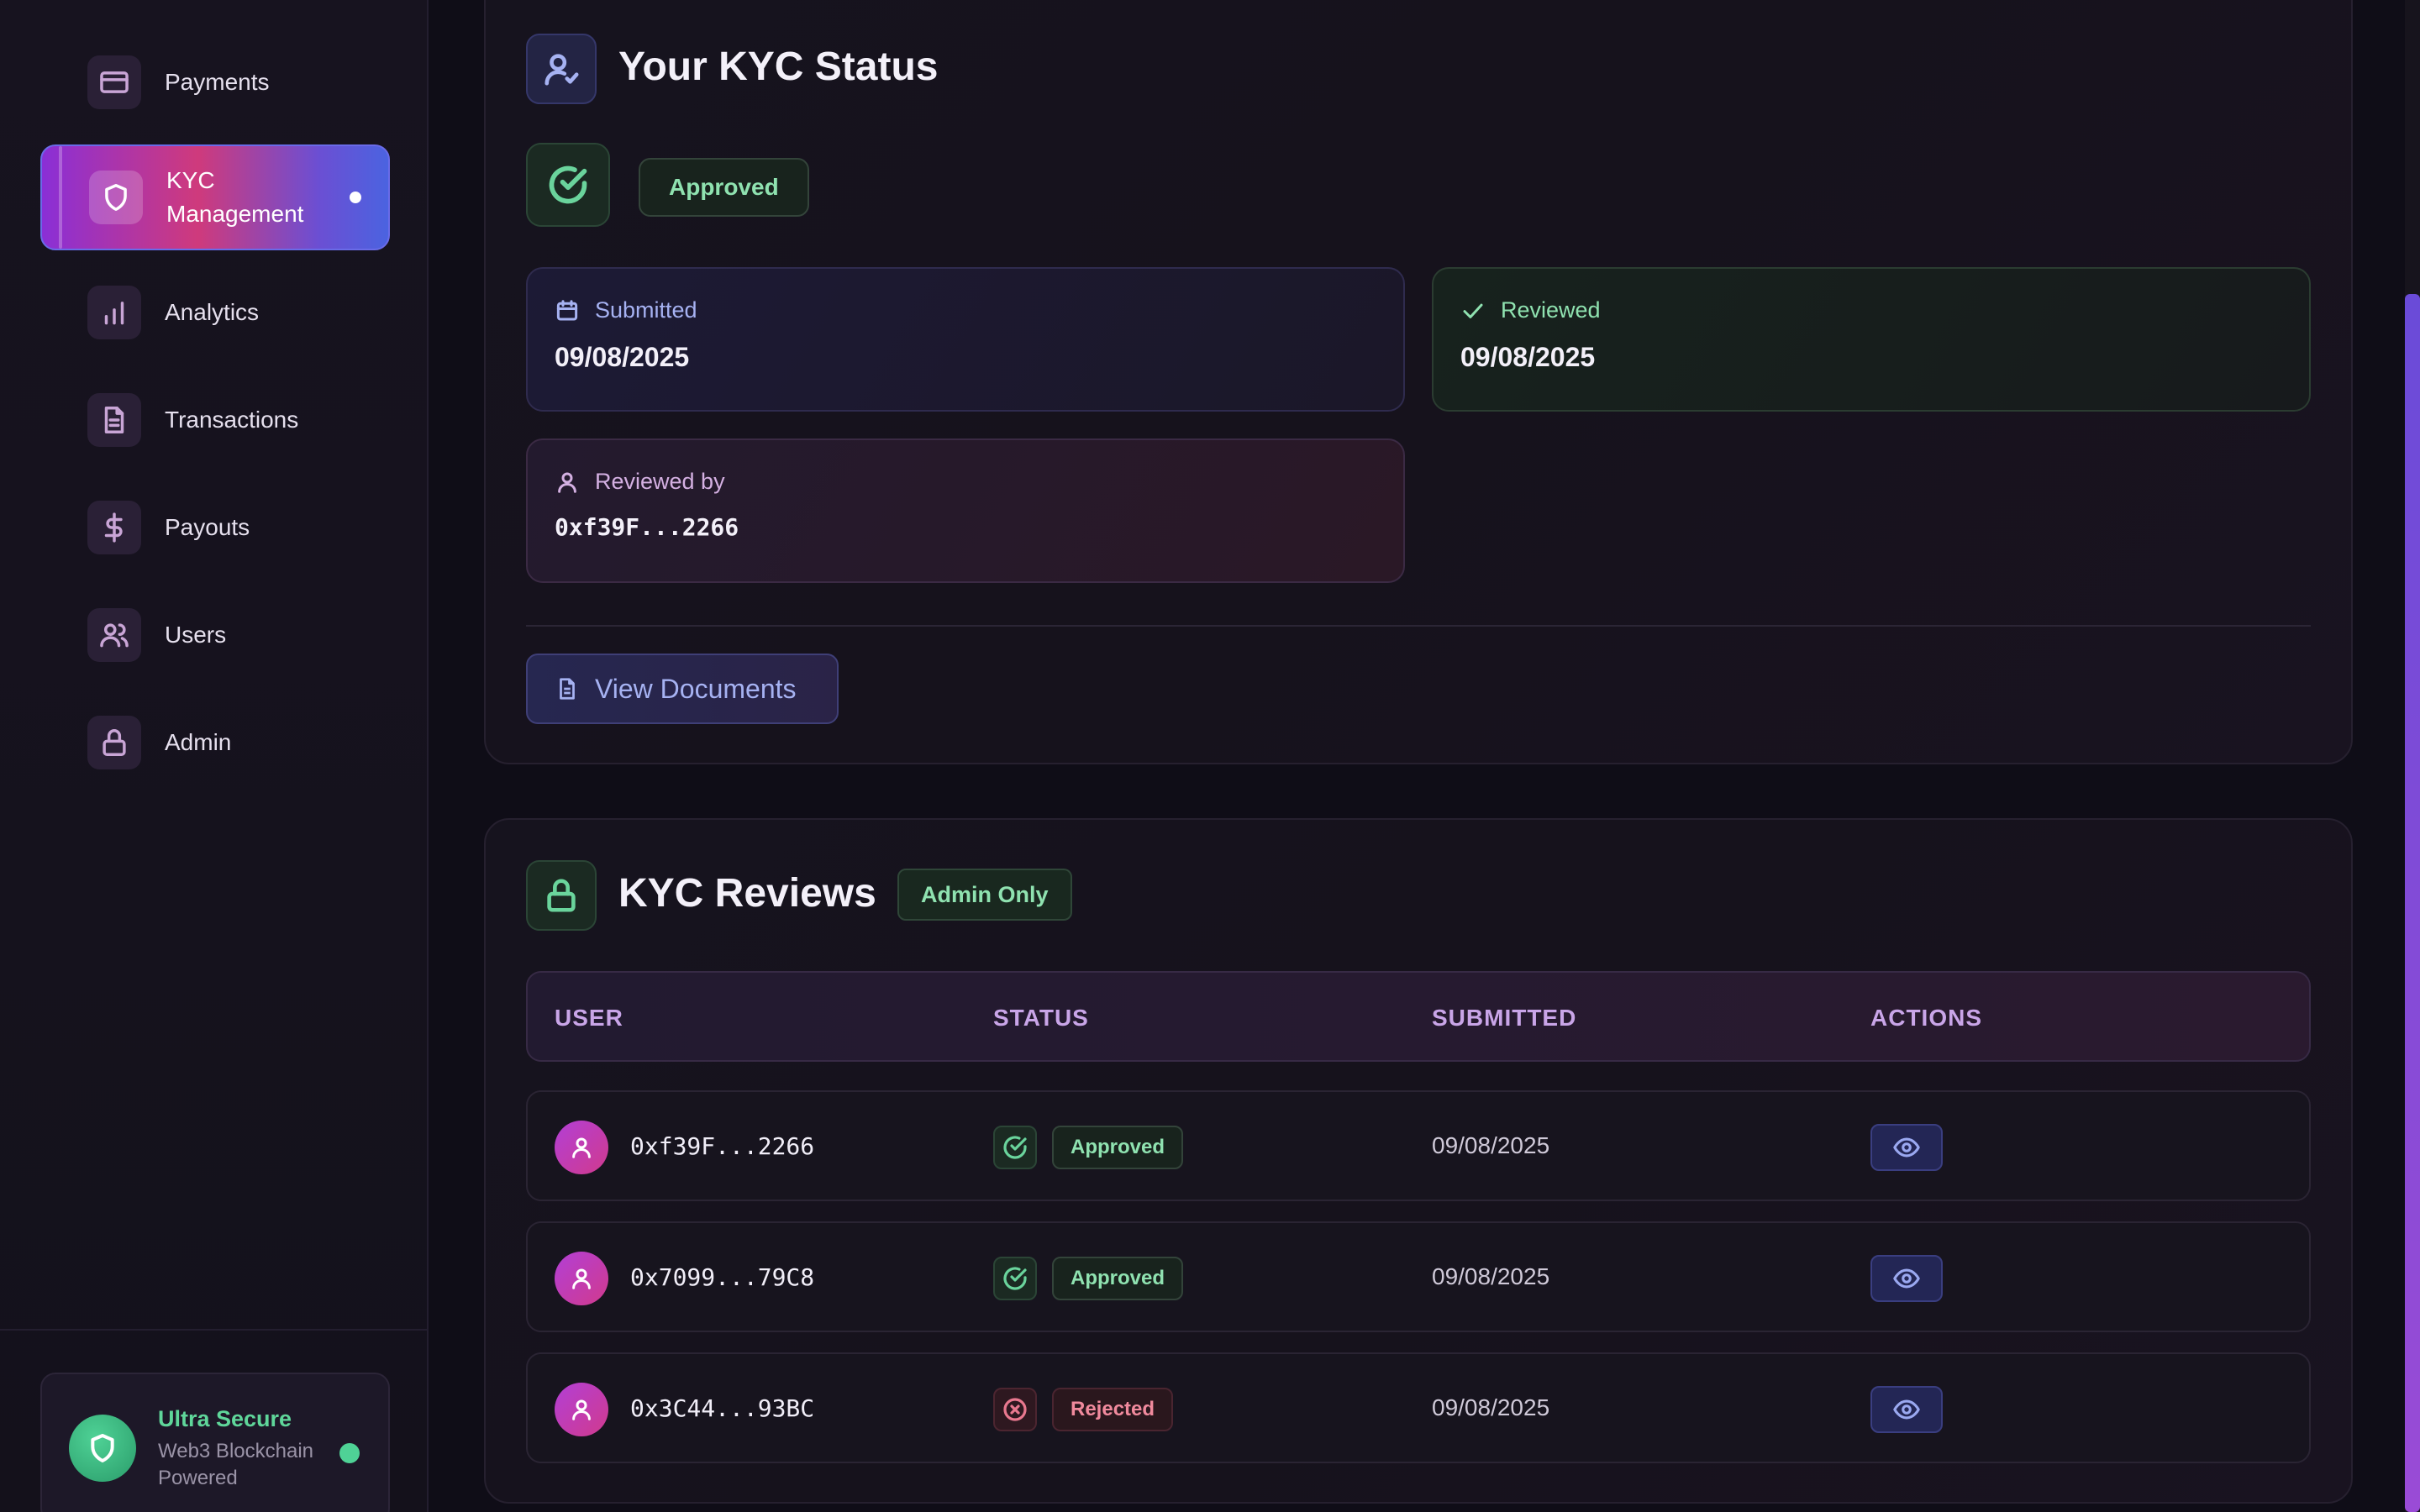 The width and height of the screenshot is (2420, 1512). I want to click on table-row: 0x7099...79C8 Approved 09/08/2025, so click(1418, 1276).